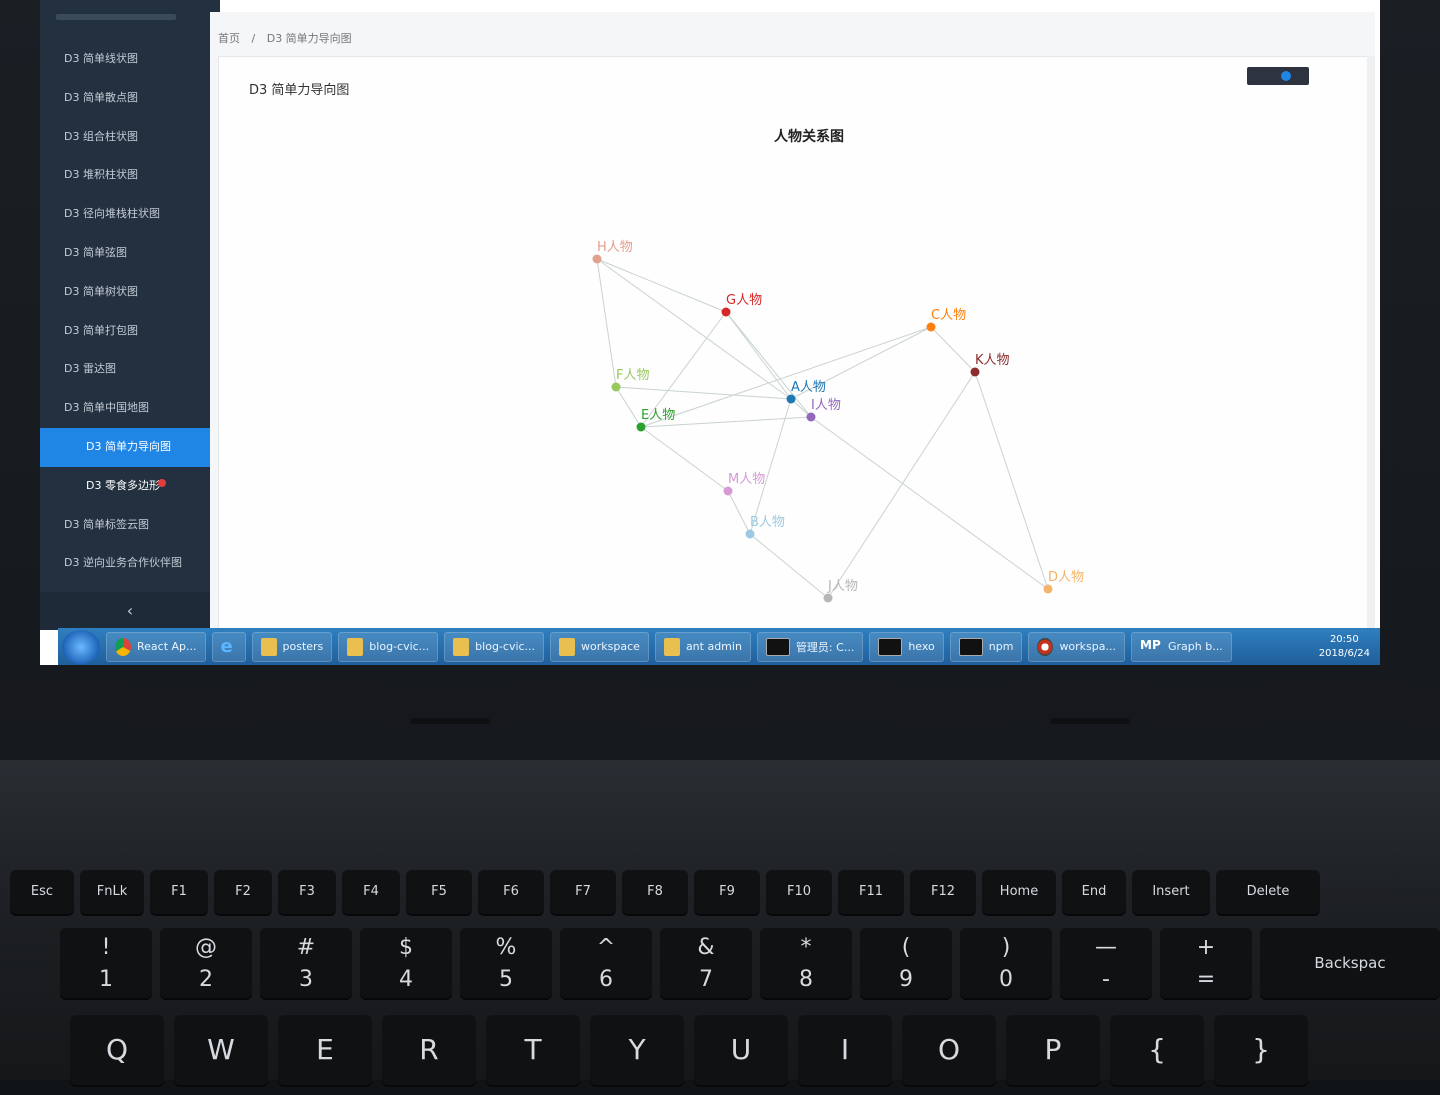 The width and height of the screenshot is (1440, 1095). I want to click on key-fnlk: FnLk, so click(112, 892).